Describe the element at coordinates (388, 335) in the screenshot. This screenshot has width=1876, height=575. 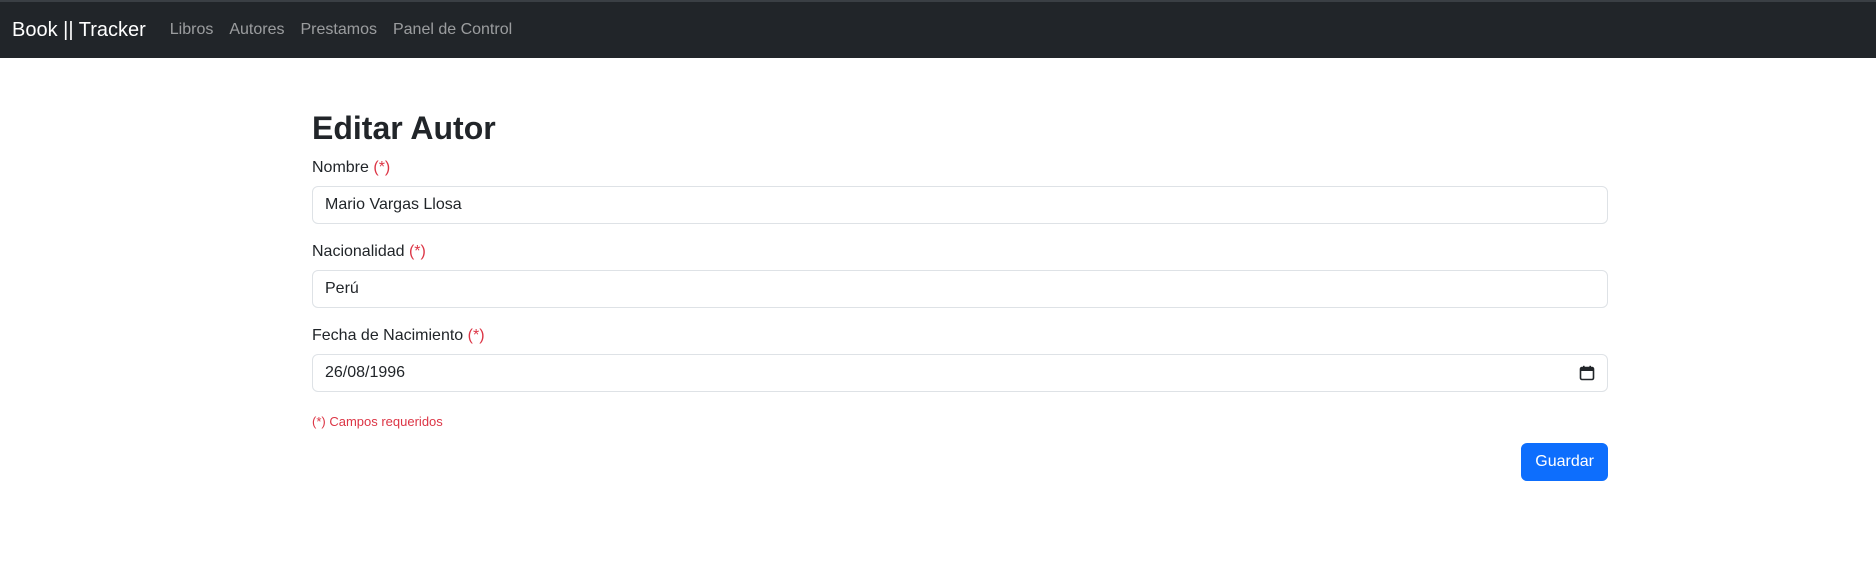
I see `fecha-nacimiento-label-text: Fecha de Nacimiento` at that location.